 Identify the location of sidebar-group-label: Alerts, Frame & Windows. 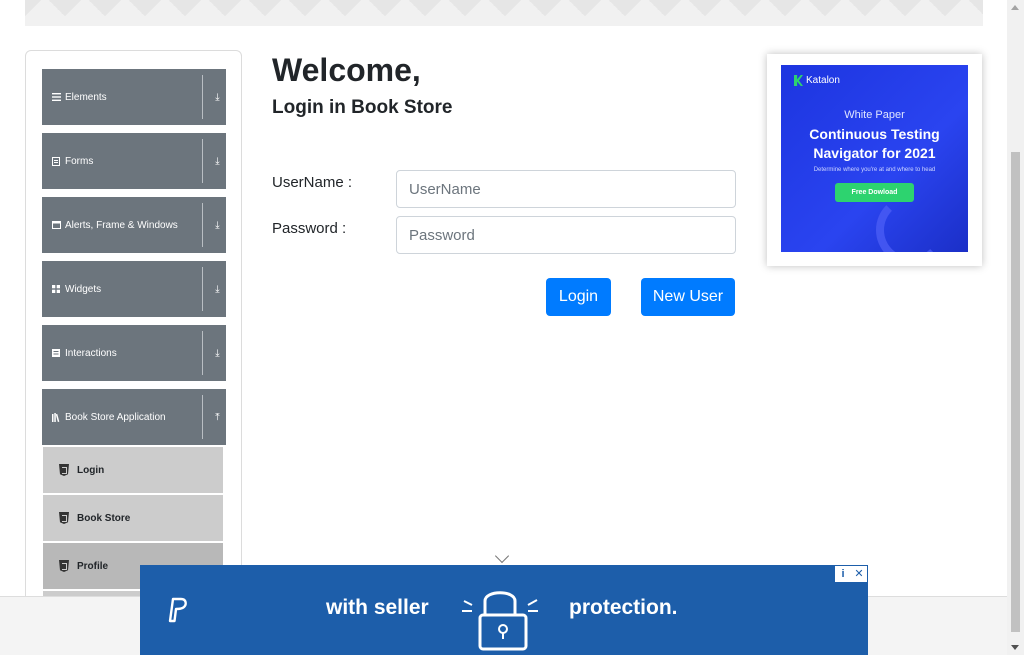
(121, 225).